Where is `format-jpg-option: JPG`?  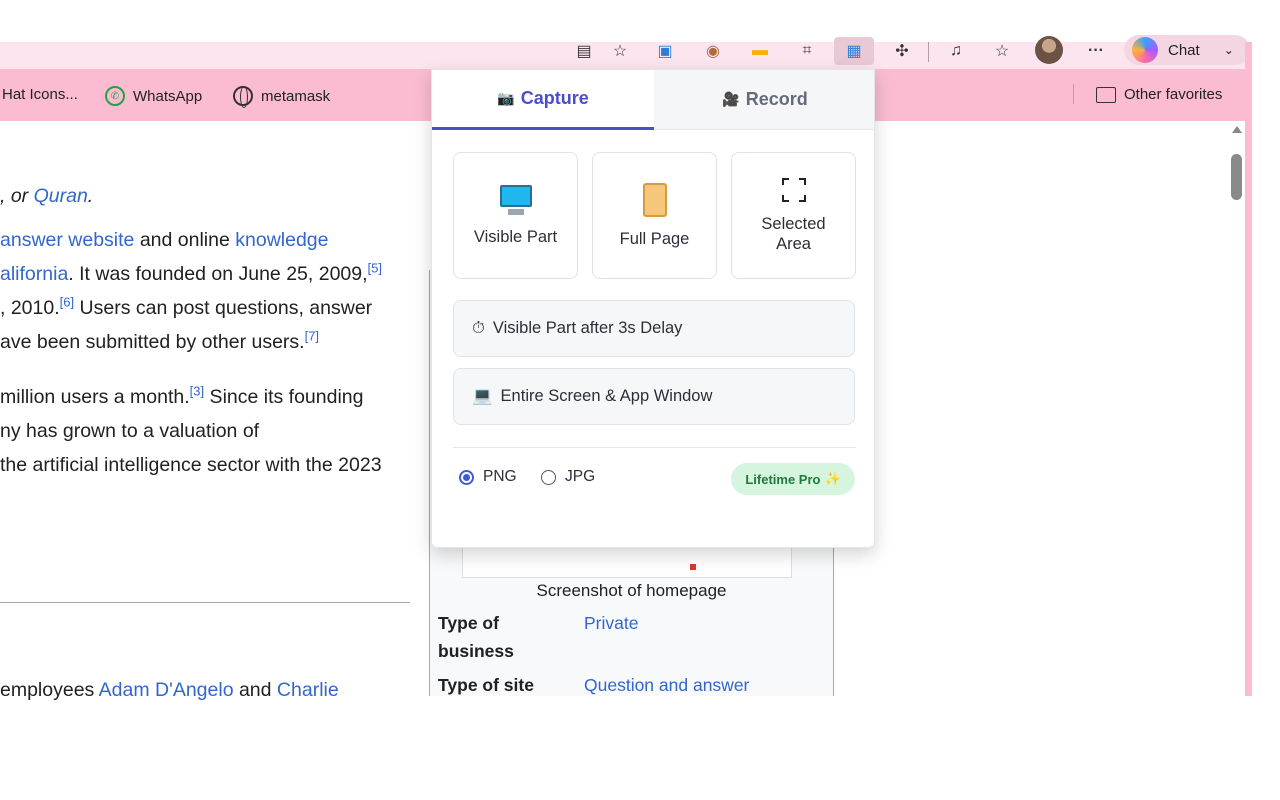
format-jpg-option: JPG is located at coordinates (568, 477).